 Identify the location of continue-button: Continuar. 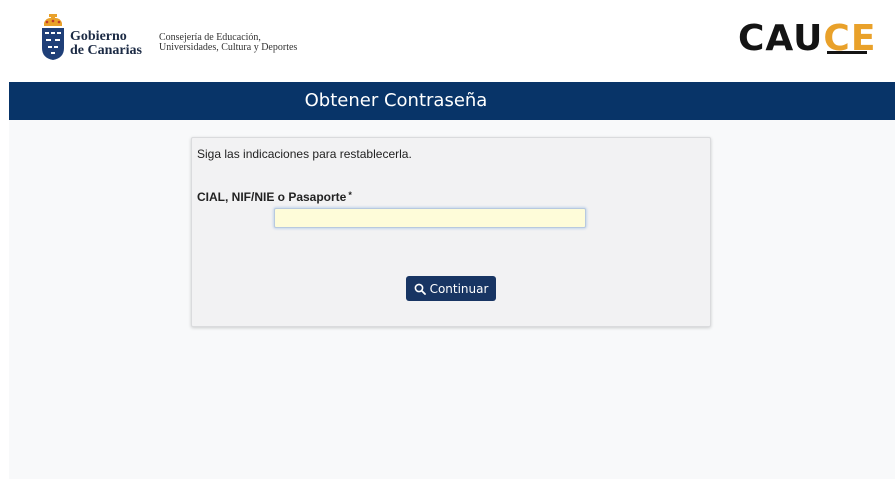
(451, 288).